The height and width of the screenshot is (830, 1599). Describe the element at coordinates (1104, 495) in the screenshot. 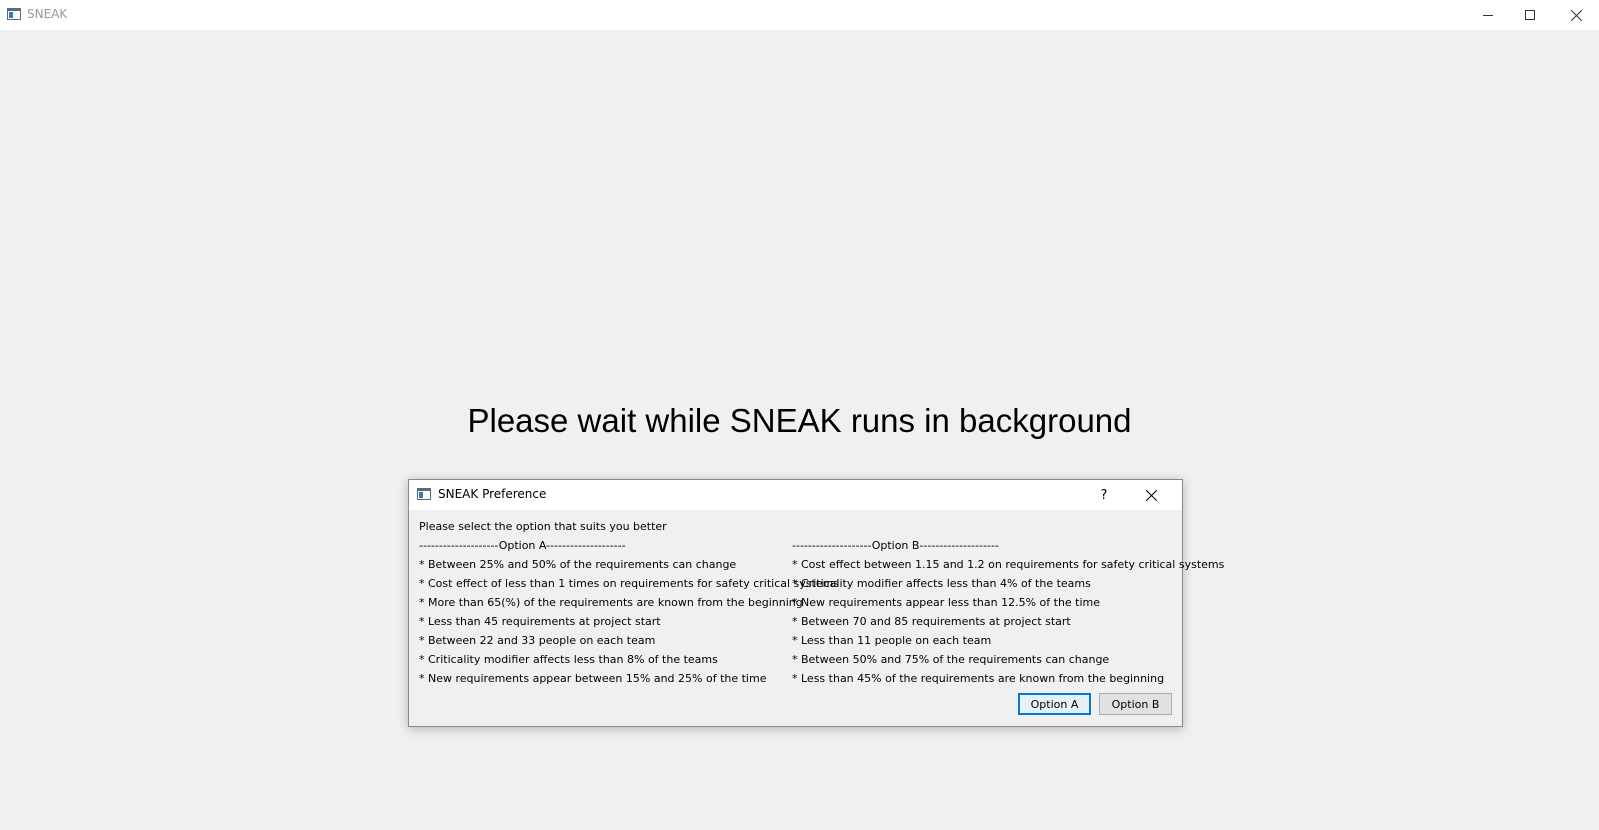

I see `help-button: ?` at that location.